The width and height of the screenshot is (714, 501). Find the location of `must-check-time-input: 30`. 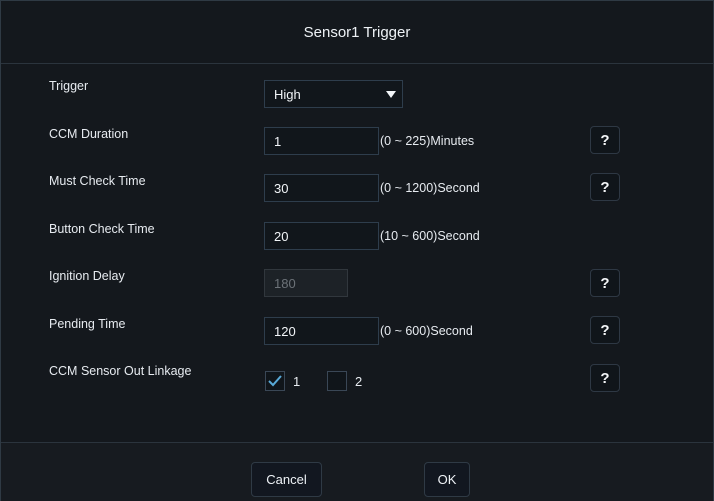

must-check-time-input: 30 is located at coordinates (321, 188).